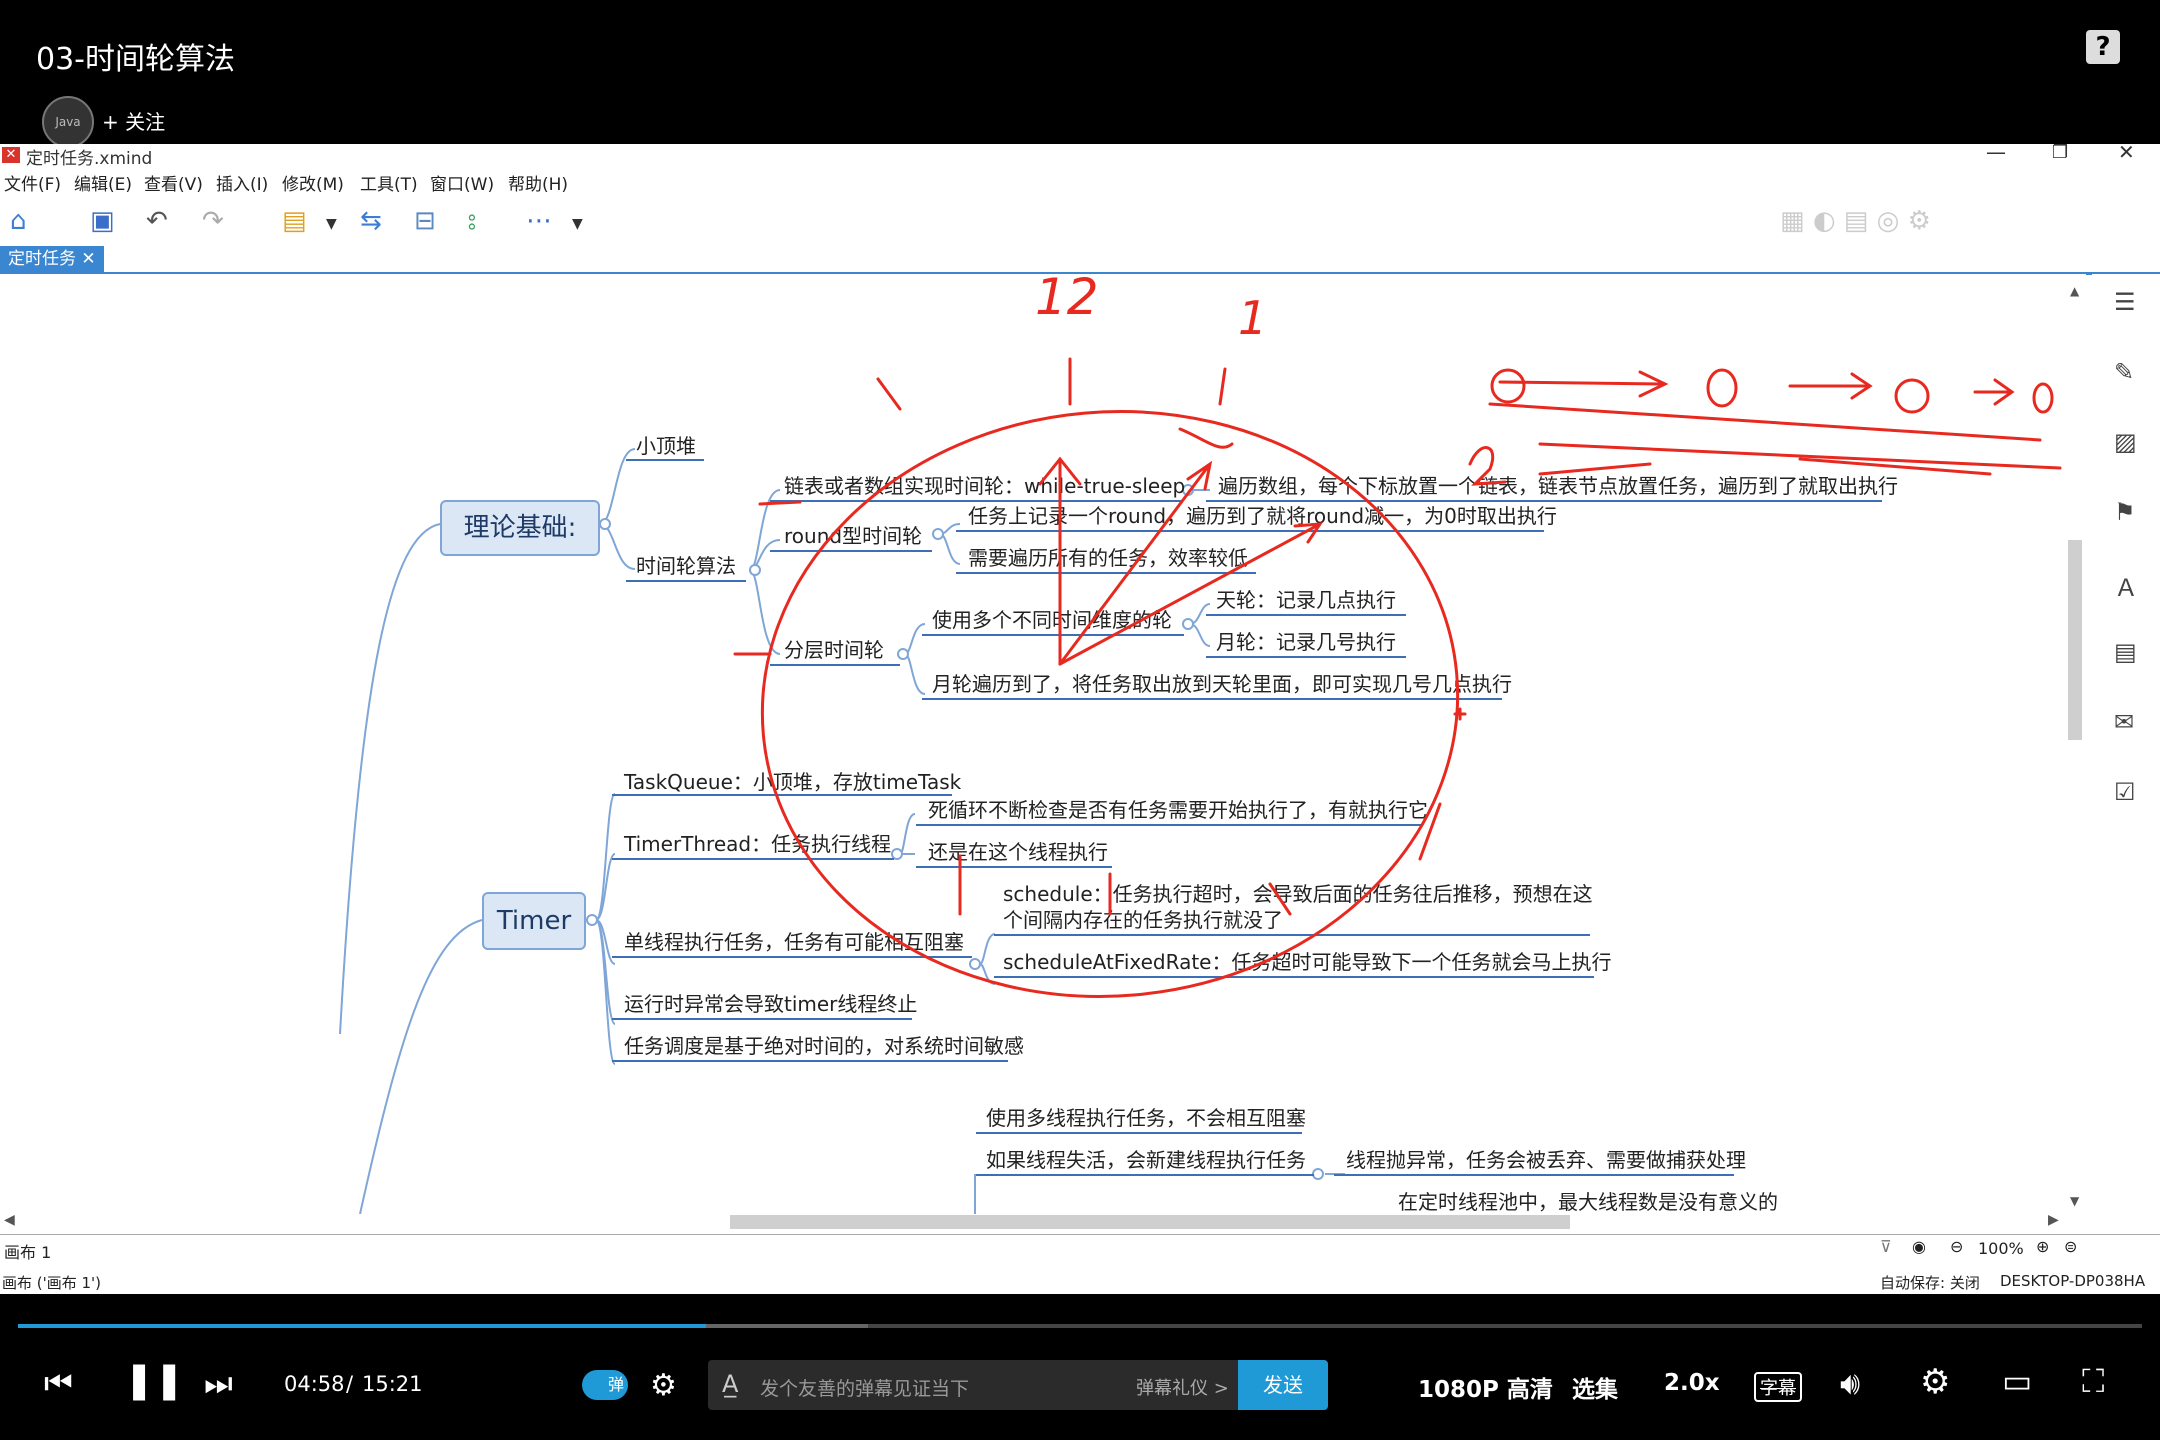 The width and height of the screenshot is (2160, 1440). I want to click on quality-selector: 1080P 高清, so click(1485, 1387).